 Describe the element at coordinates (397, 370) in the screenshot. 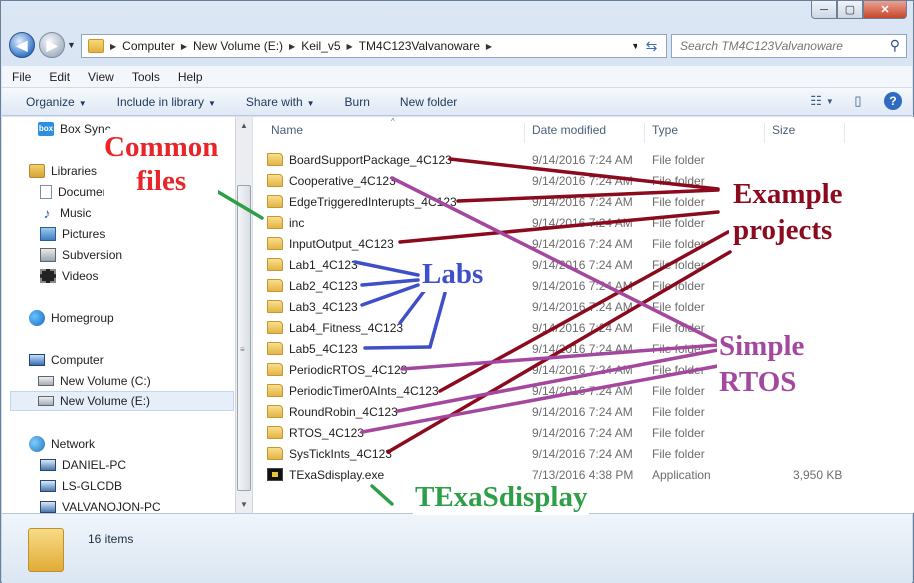

I see `file-name-cell: PeriodicRTOS_4C123` at that location.